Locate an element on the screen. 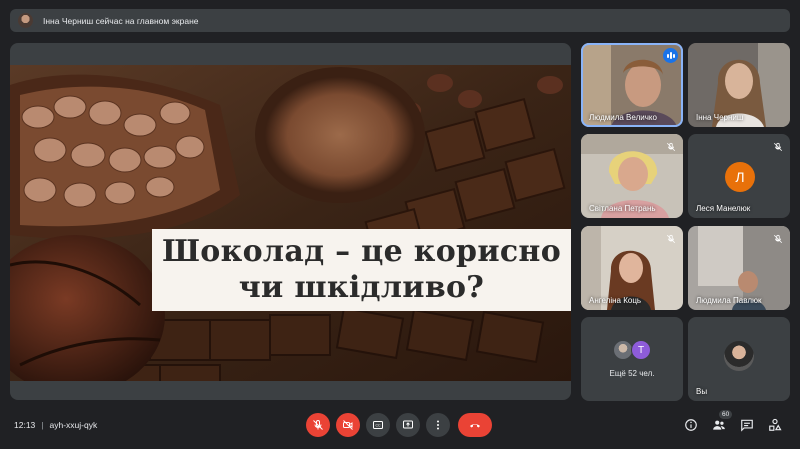 The image size is (800, 449). avatar: Т is located at coordinates (641, 350).